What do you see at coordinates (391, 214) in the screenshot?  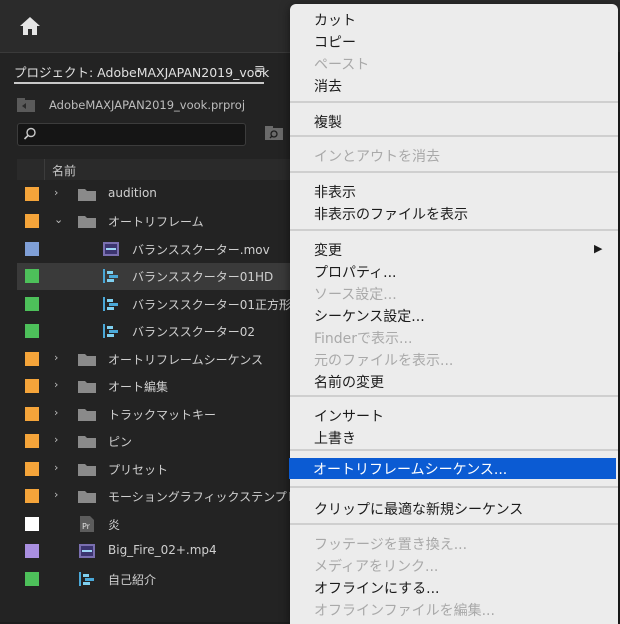 I see `menu-item: 非表示のファイルを表示` at bounding box center [391, 214].